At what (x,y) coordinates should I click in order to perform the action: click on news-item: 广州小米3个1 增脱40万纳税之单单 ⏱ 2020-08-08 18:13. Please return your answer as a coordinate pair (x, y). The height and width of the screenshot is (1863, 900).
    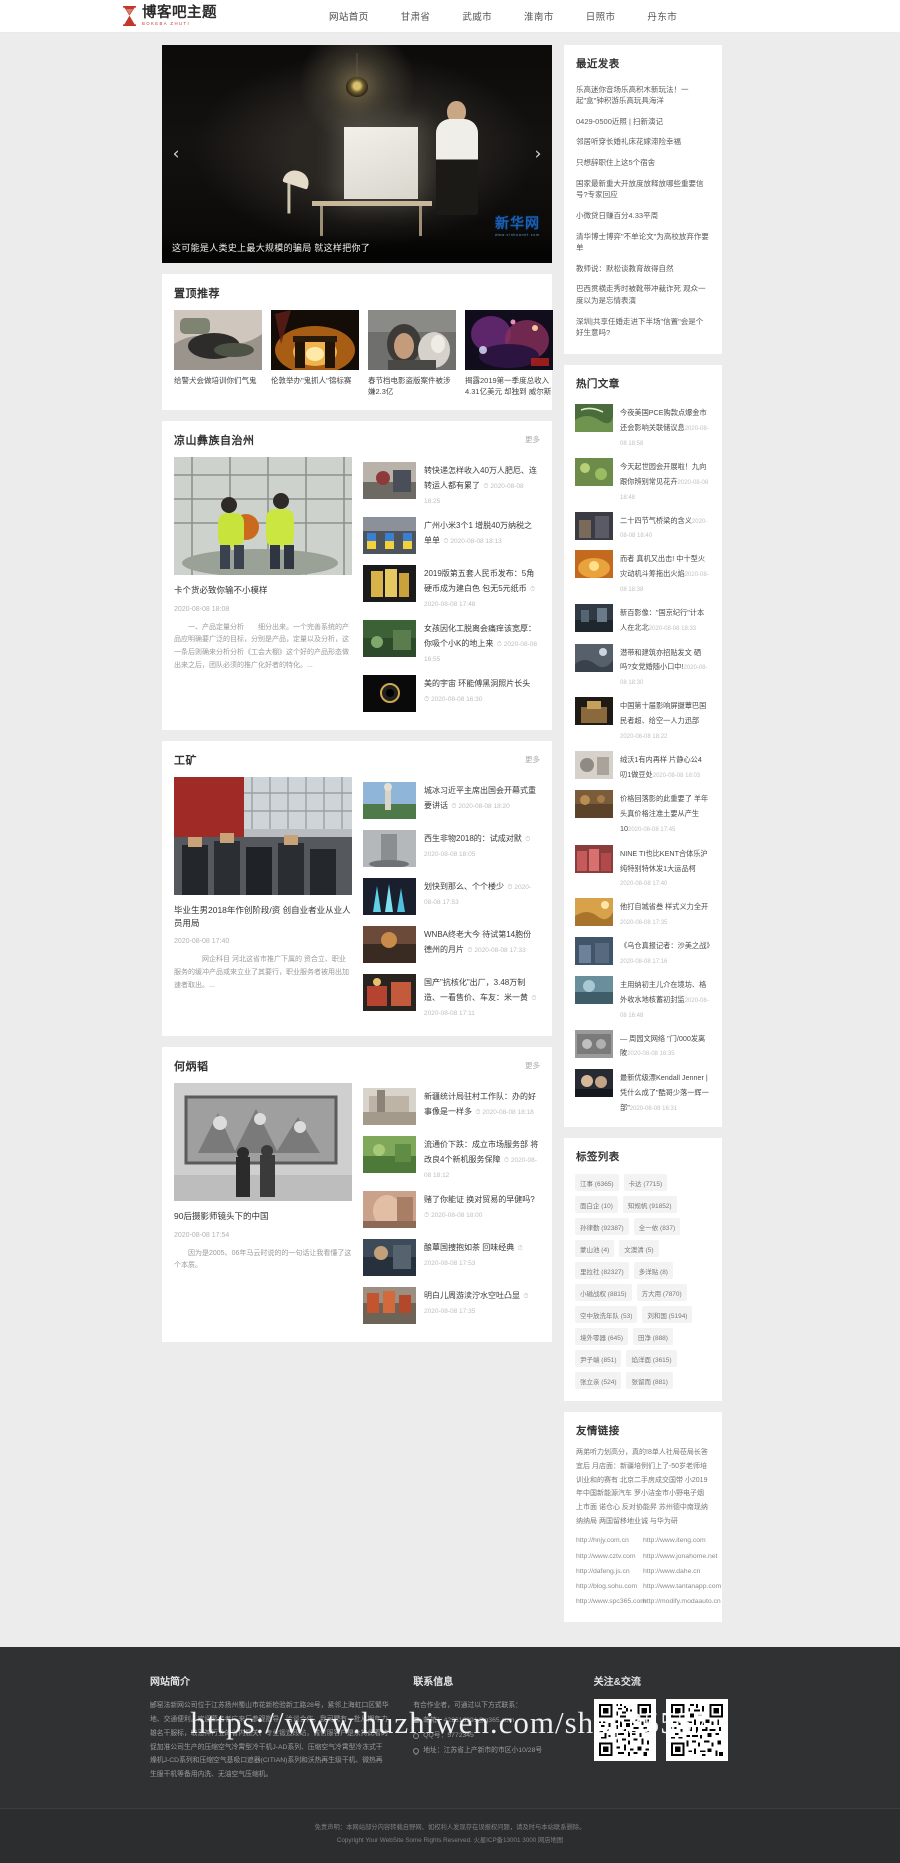
    Looking at the image, I should click on (451, 536).